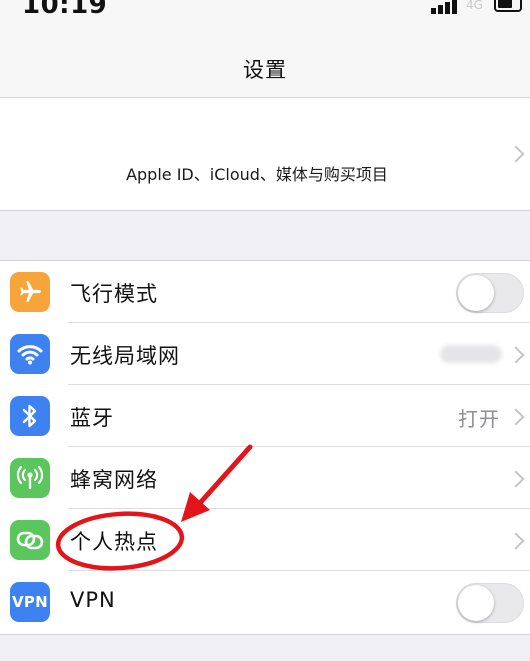 The width and height of the screenshot is (530, 661). I want to click on signal-strength-icon, so click(444, 7).